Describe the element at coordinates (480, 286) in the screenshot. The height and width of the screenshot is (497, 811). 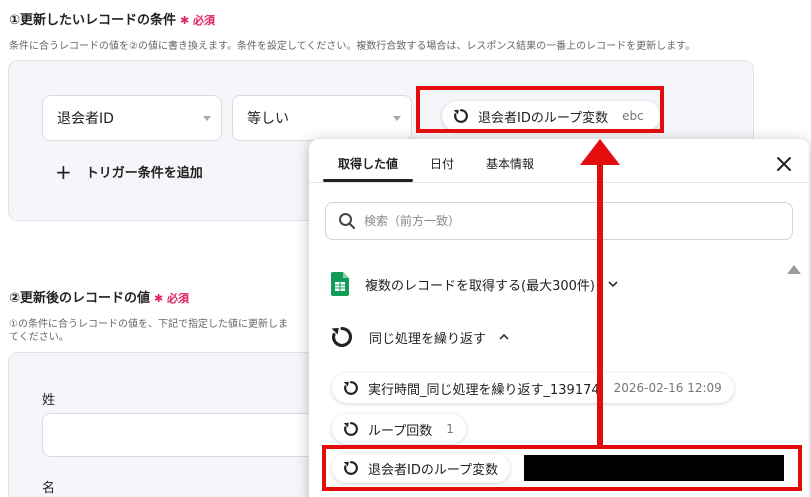
I see `group-get-records-label: 複数のレコードを取得する(最大300件)` at that location.